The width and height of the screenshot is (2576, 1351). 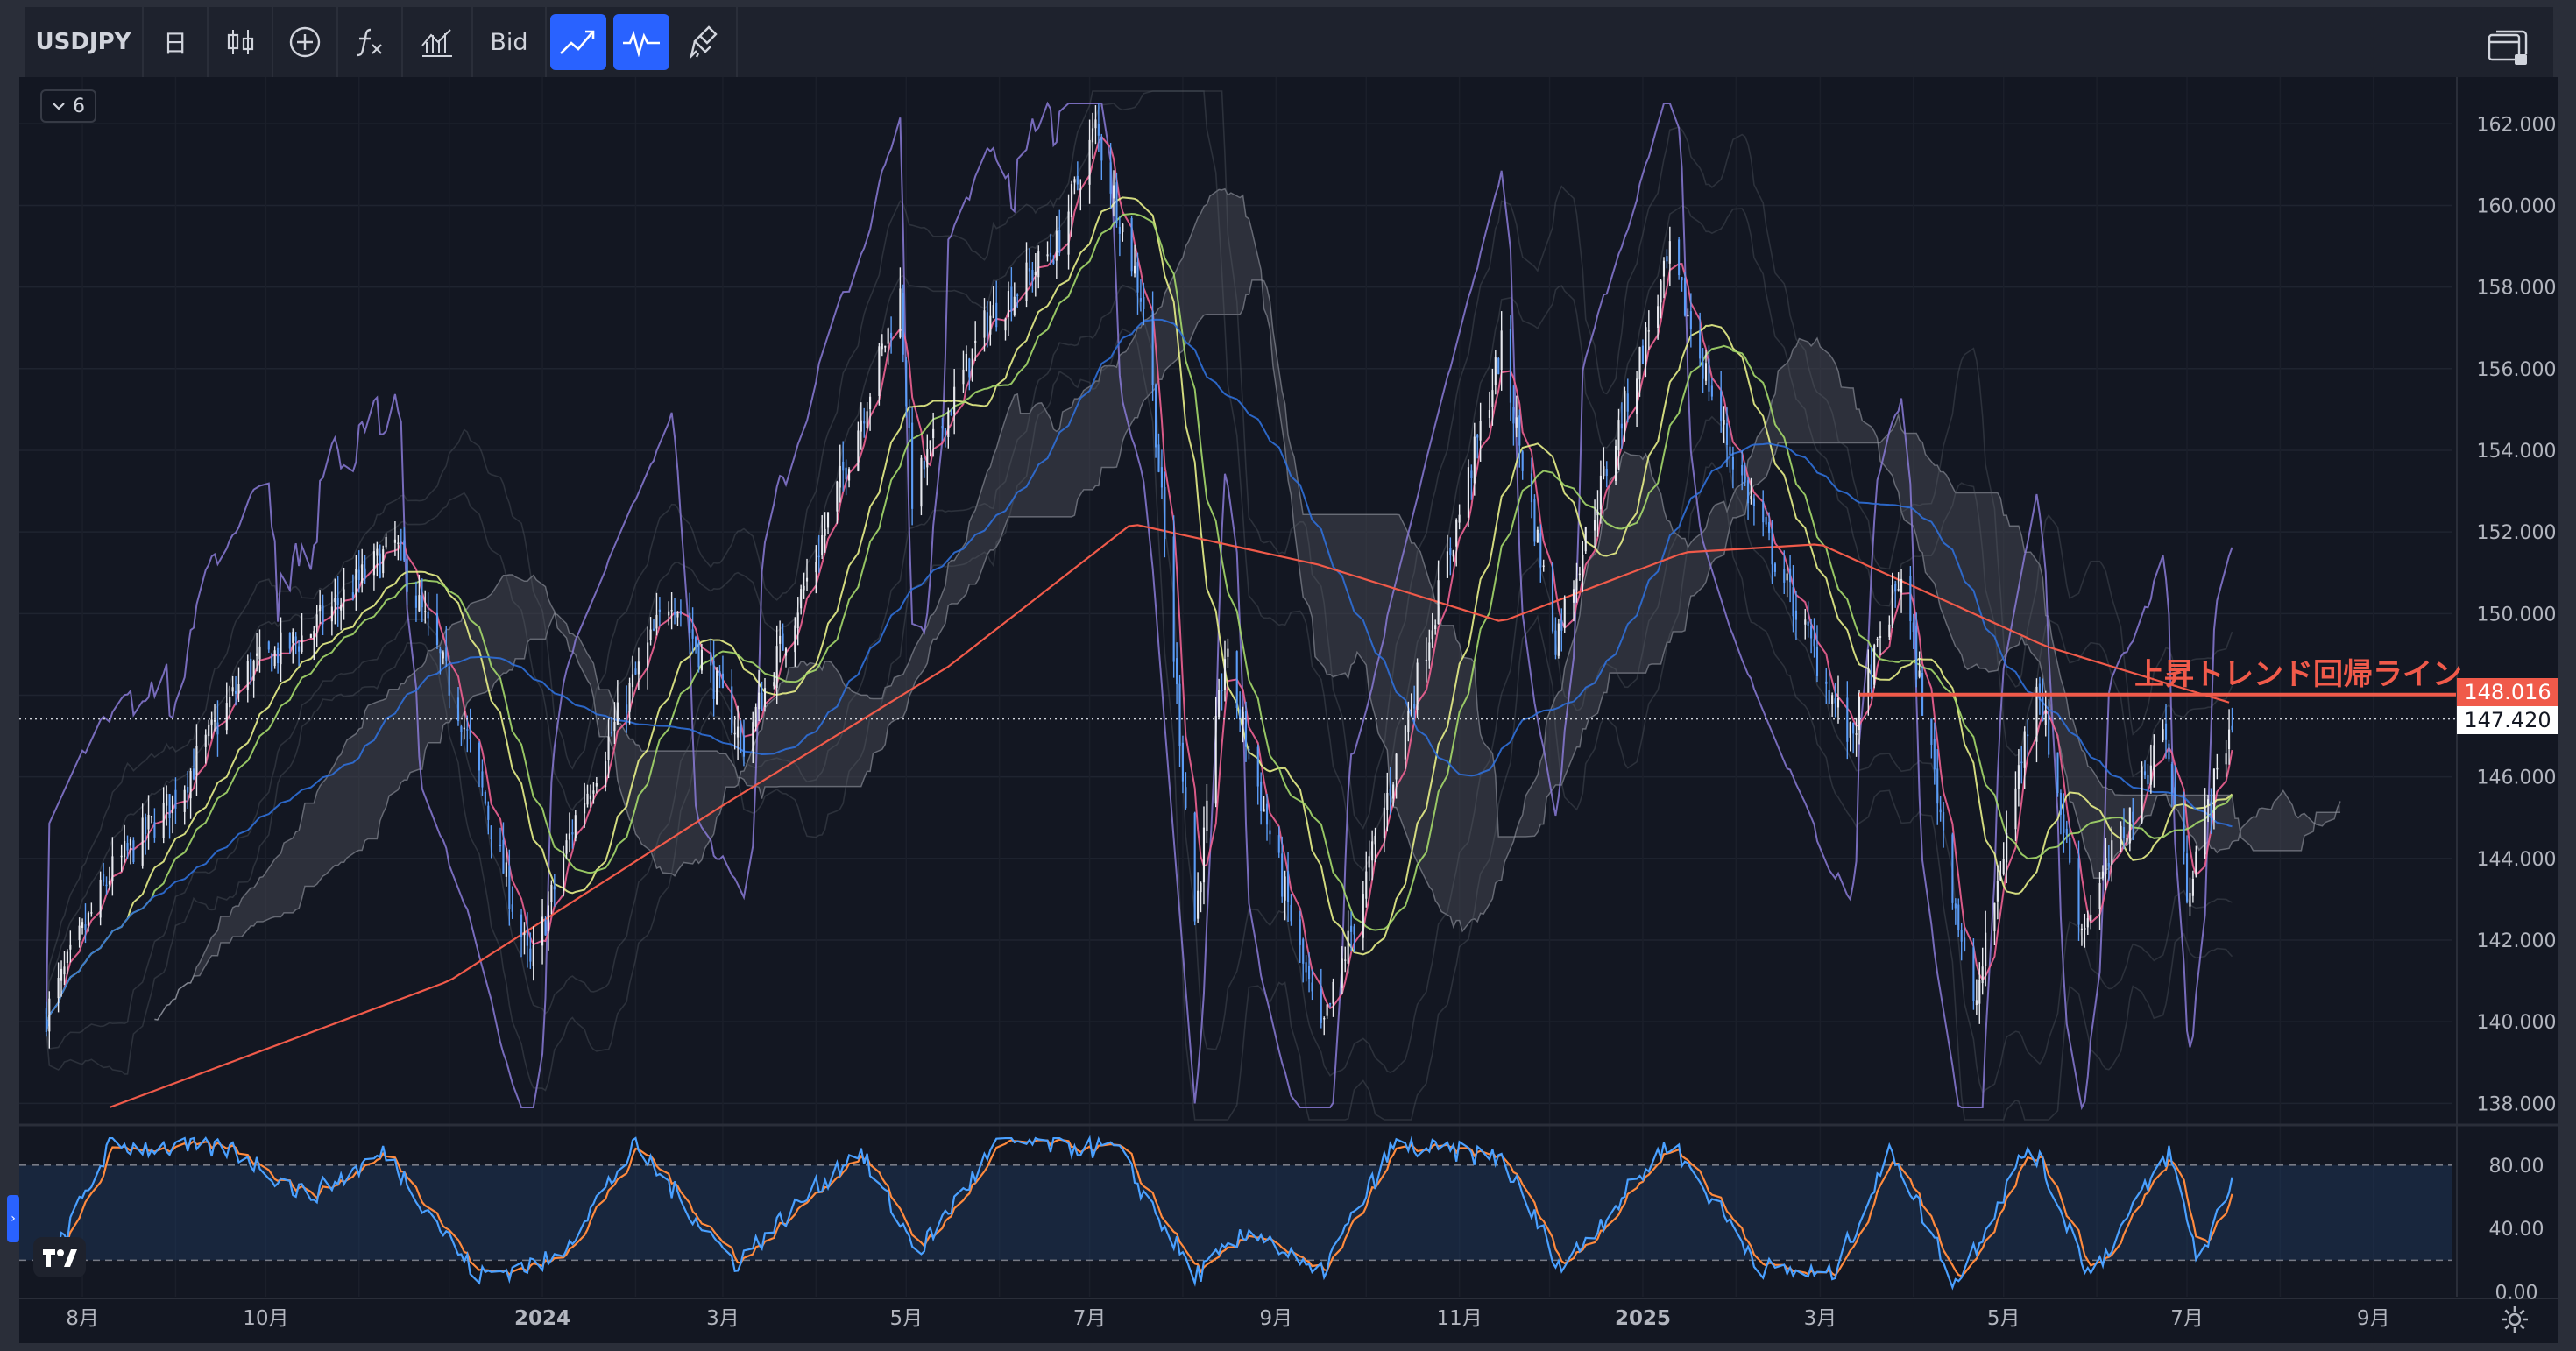 What do you see at coordinates (13, 1218) in the screenshot?
I see `expand-panel-handle: ›` at bounding box center [13, 1218].